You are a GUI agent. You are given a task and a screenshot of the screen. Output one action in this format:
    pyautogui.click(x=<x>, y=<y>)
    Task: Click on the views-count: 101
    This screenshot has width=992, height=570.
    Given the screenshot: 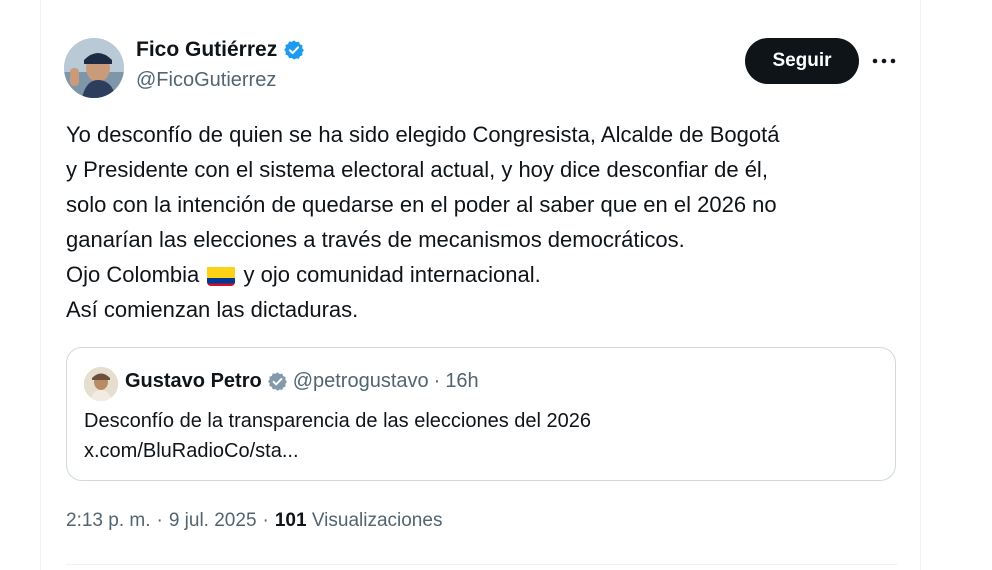 What is the action you would take?
    pyautogui.click(x=290, y=520)
    